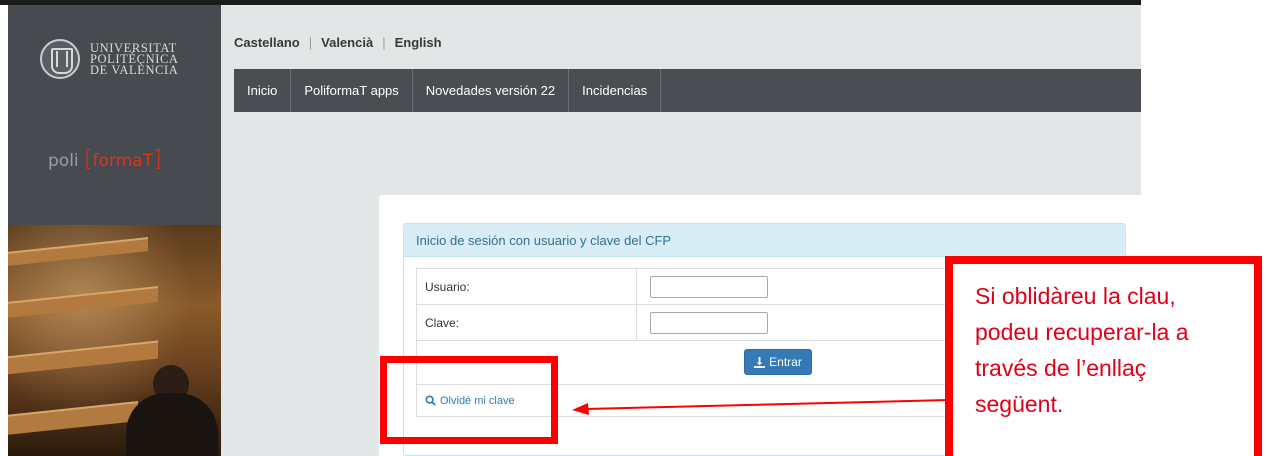  What do you see at coordinates (263, 90) in the screenshot?
I see `nav-inicio: Inicio` at bounding box center [263, 90].